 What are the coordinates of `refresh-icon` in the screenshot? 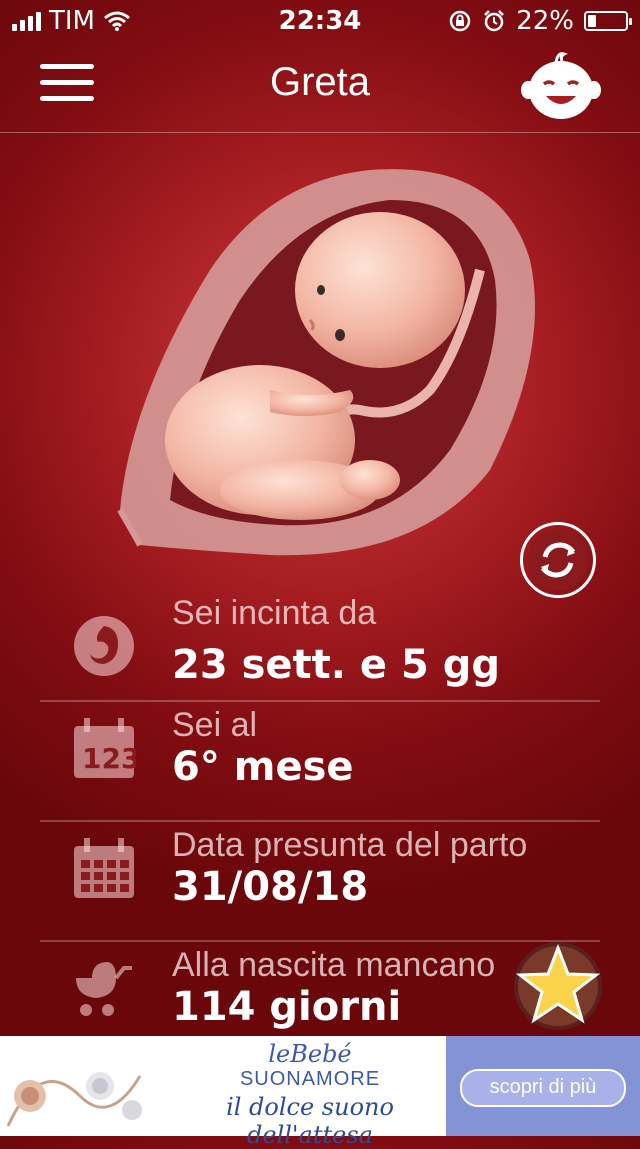 It's located at (558, 560).